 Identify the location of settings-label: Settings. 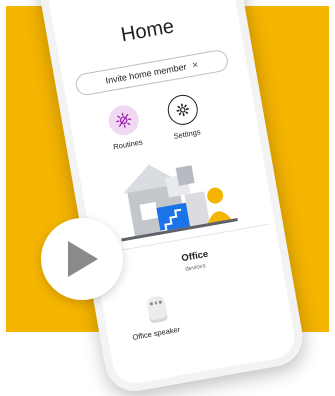
(187, 134).